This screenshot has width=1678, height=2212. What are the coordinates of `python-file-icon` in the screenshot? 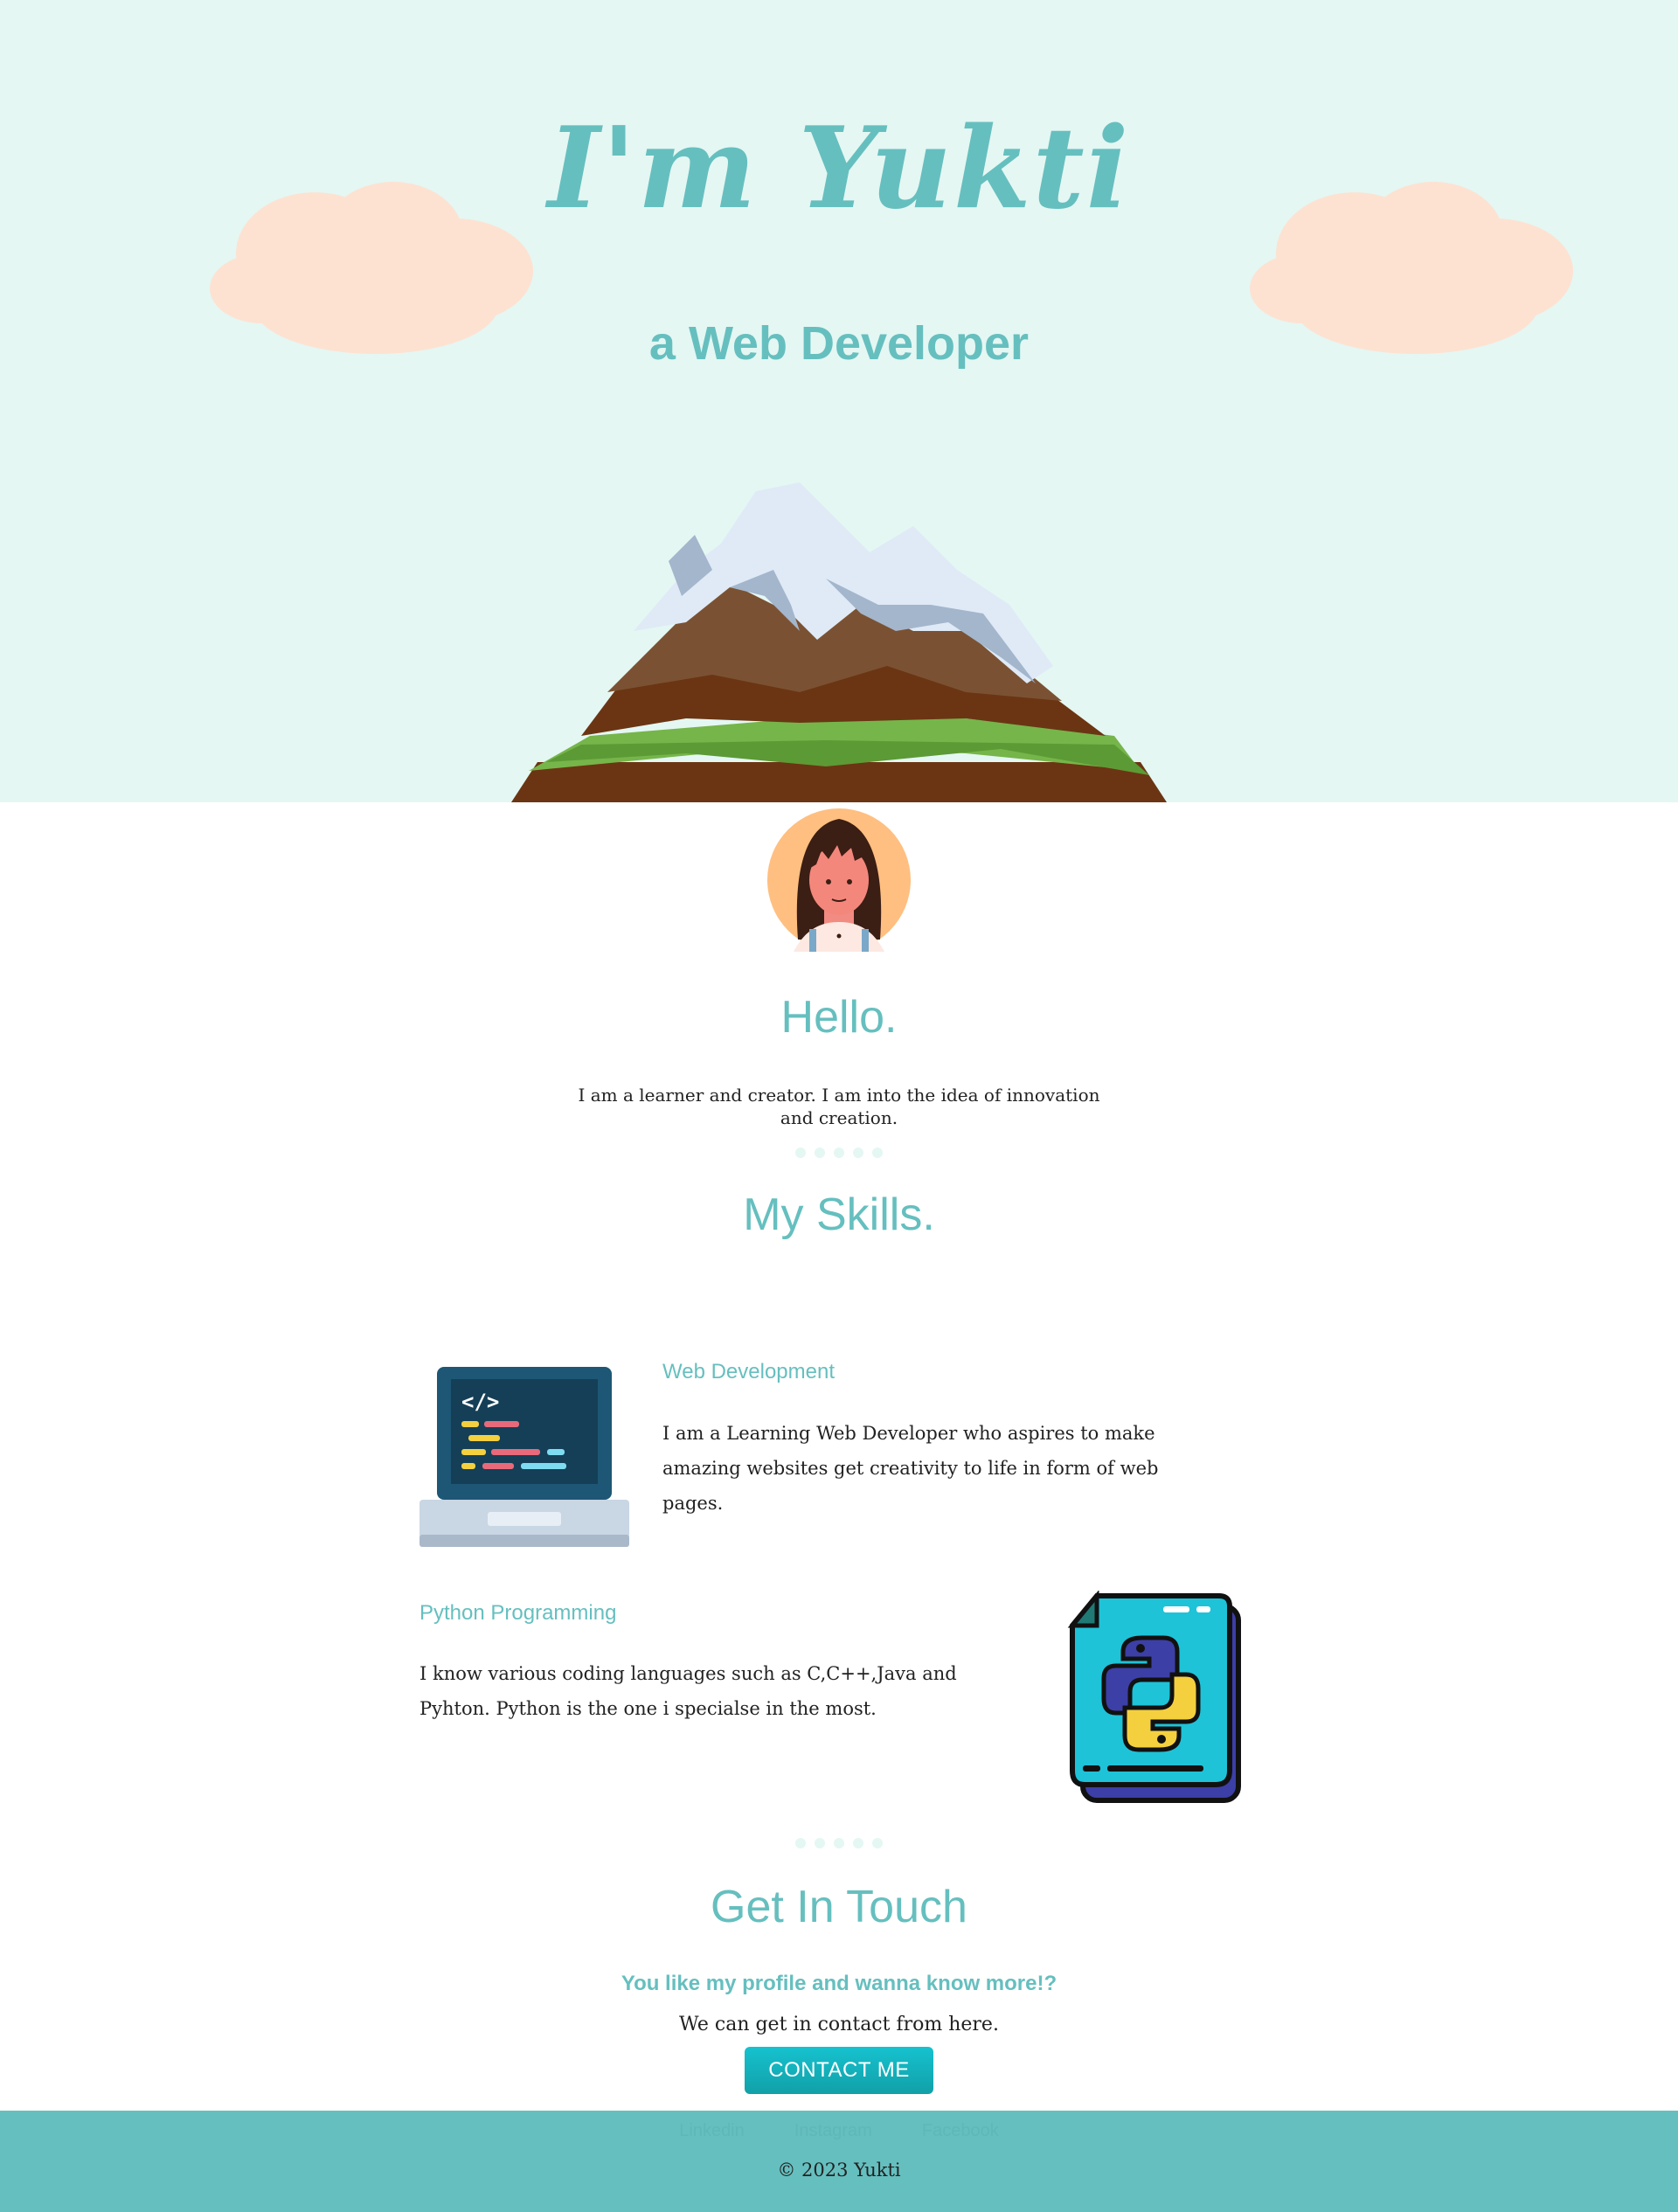 It's located at (1154, 1697).